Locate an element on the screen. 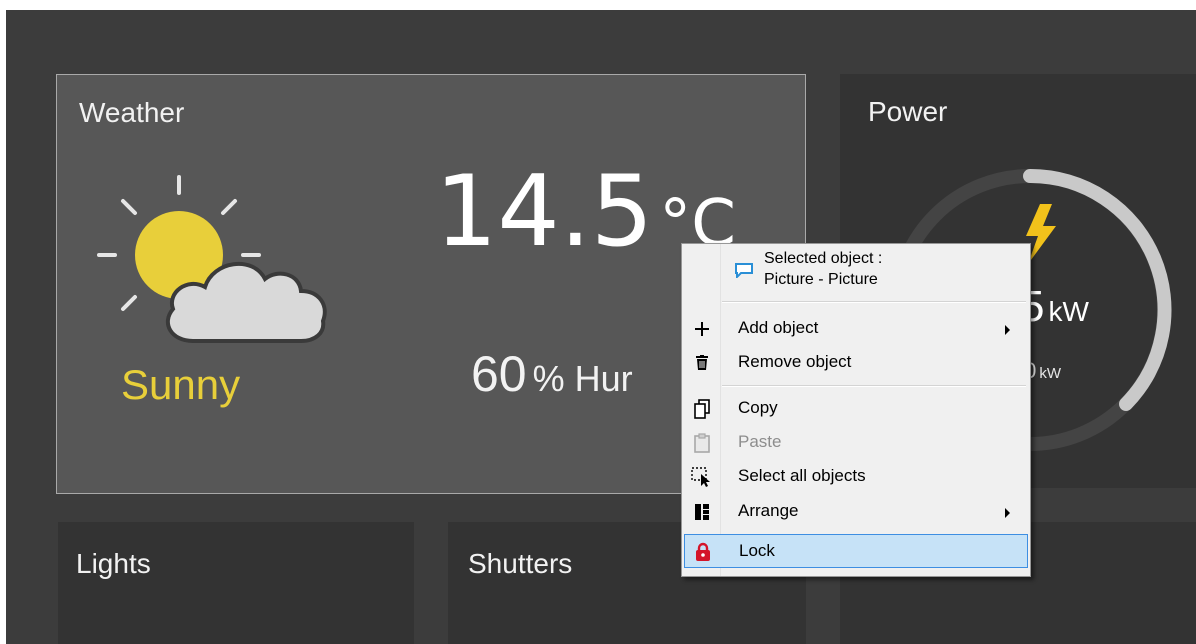 This screenshot has width=1196, height=644. menu-item-label: Arrange is located at coordinates (768, 510).